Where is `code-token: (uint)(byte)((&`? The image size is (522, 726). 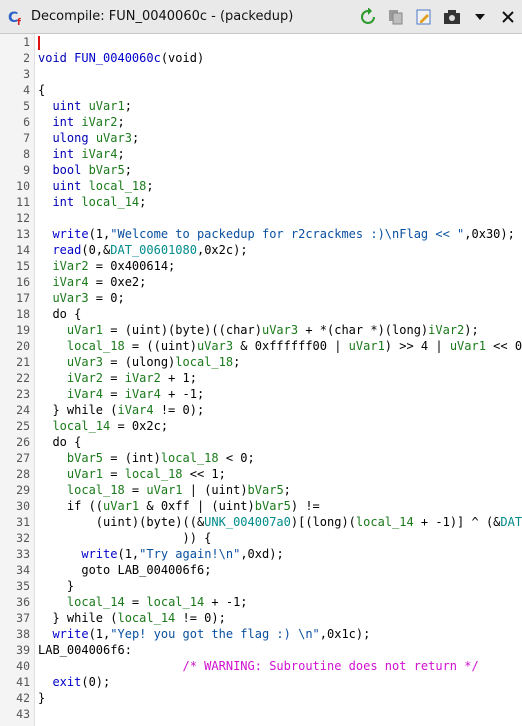 code-token: (uint)(byte)((& is located at coordinates (121, 522).